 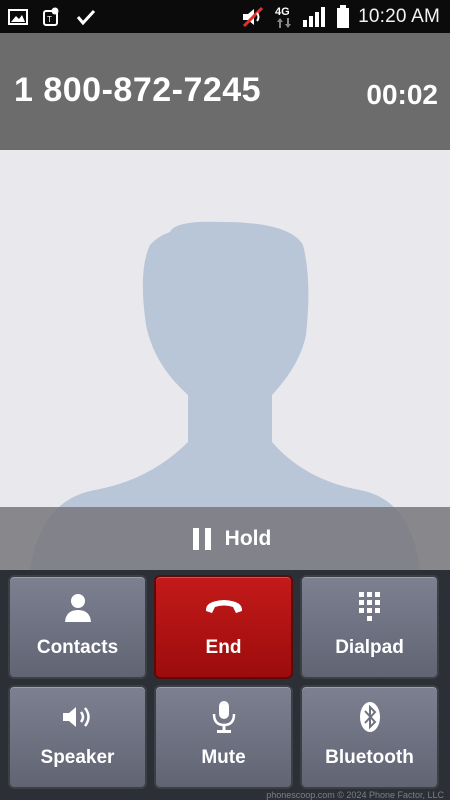 I want to click on hold-label: Hold, so click(x=248, y=538).